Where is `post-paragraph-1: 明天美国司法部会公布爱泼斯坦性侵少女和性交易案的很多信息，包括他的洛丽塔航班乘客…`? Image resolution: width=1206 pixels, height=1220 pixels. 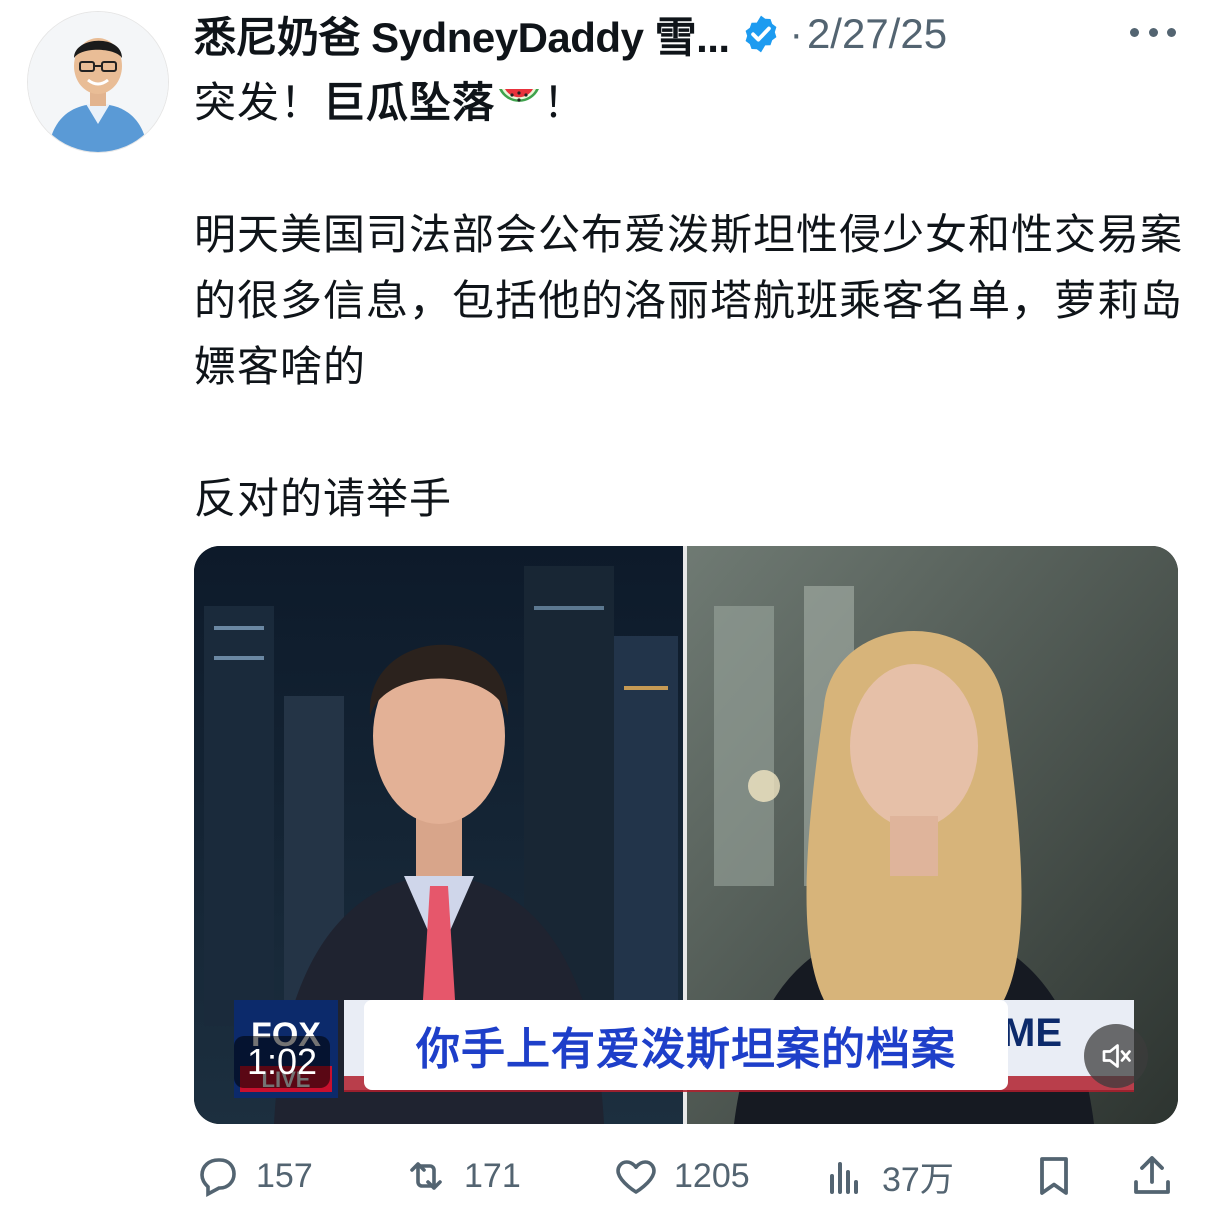
post-paragraph-1: 明天美国司法部会公布爱泼斯坦性侵少女和性交易案的很多信息，包括他的洛丽塔航班乘客… is located at coordinates (689, 300).